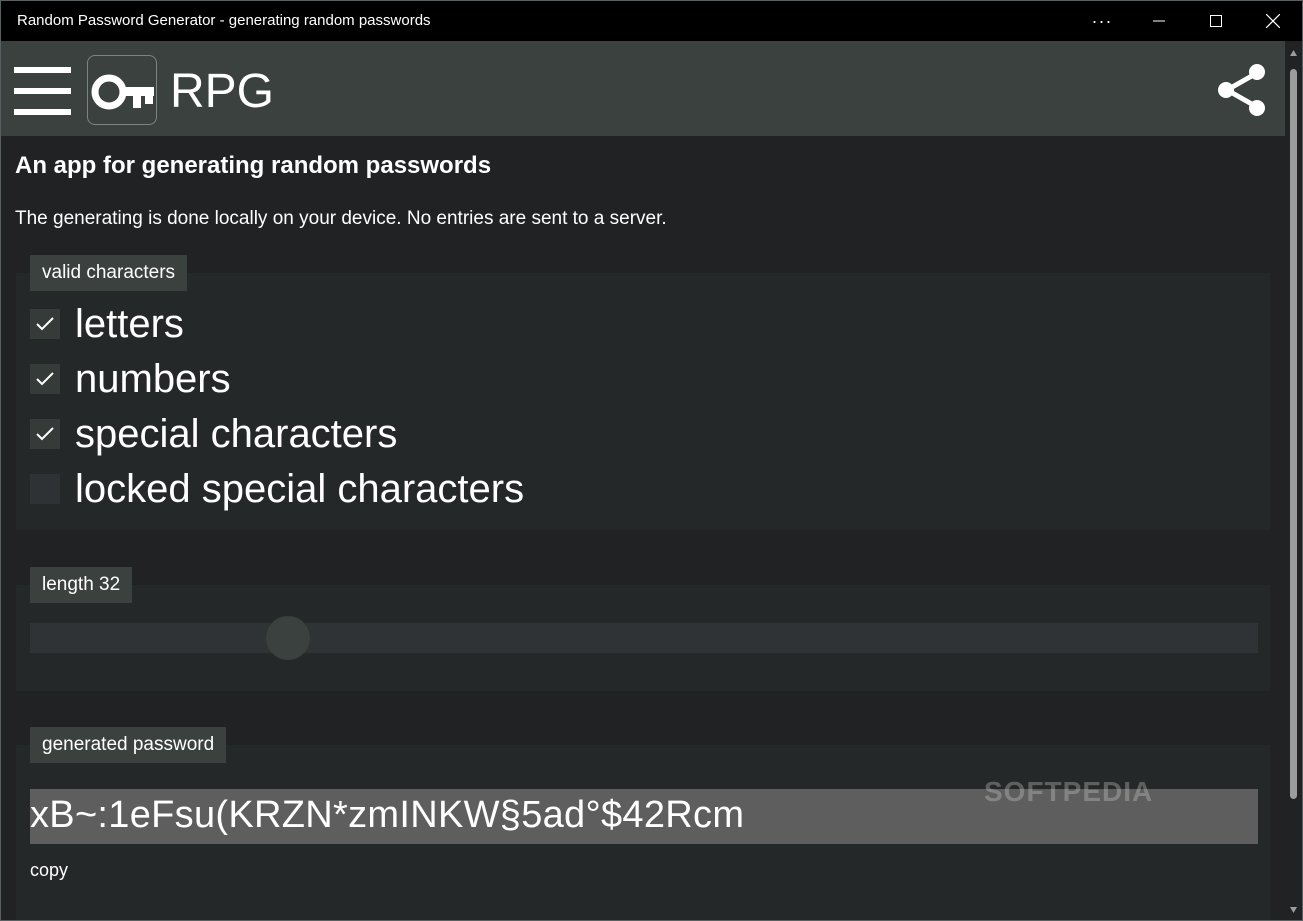 Image resolution: width=1303 pixels, height=921 pixels. I want to click on letters-checkbox, so click(45, 324).